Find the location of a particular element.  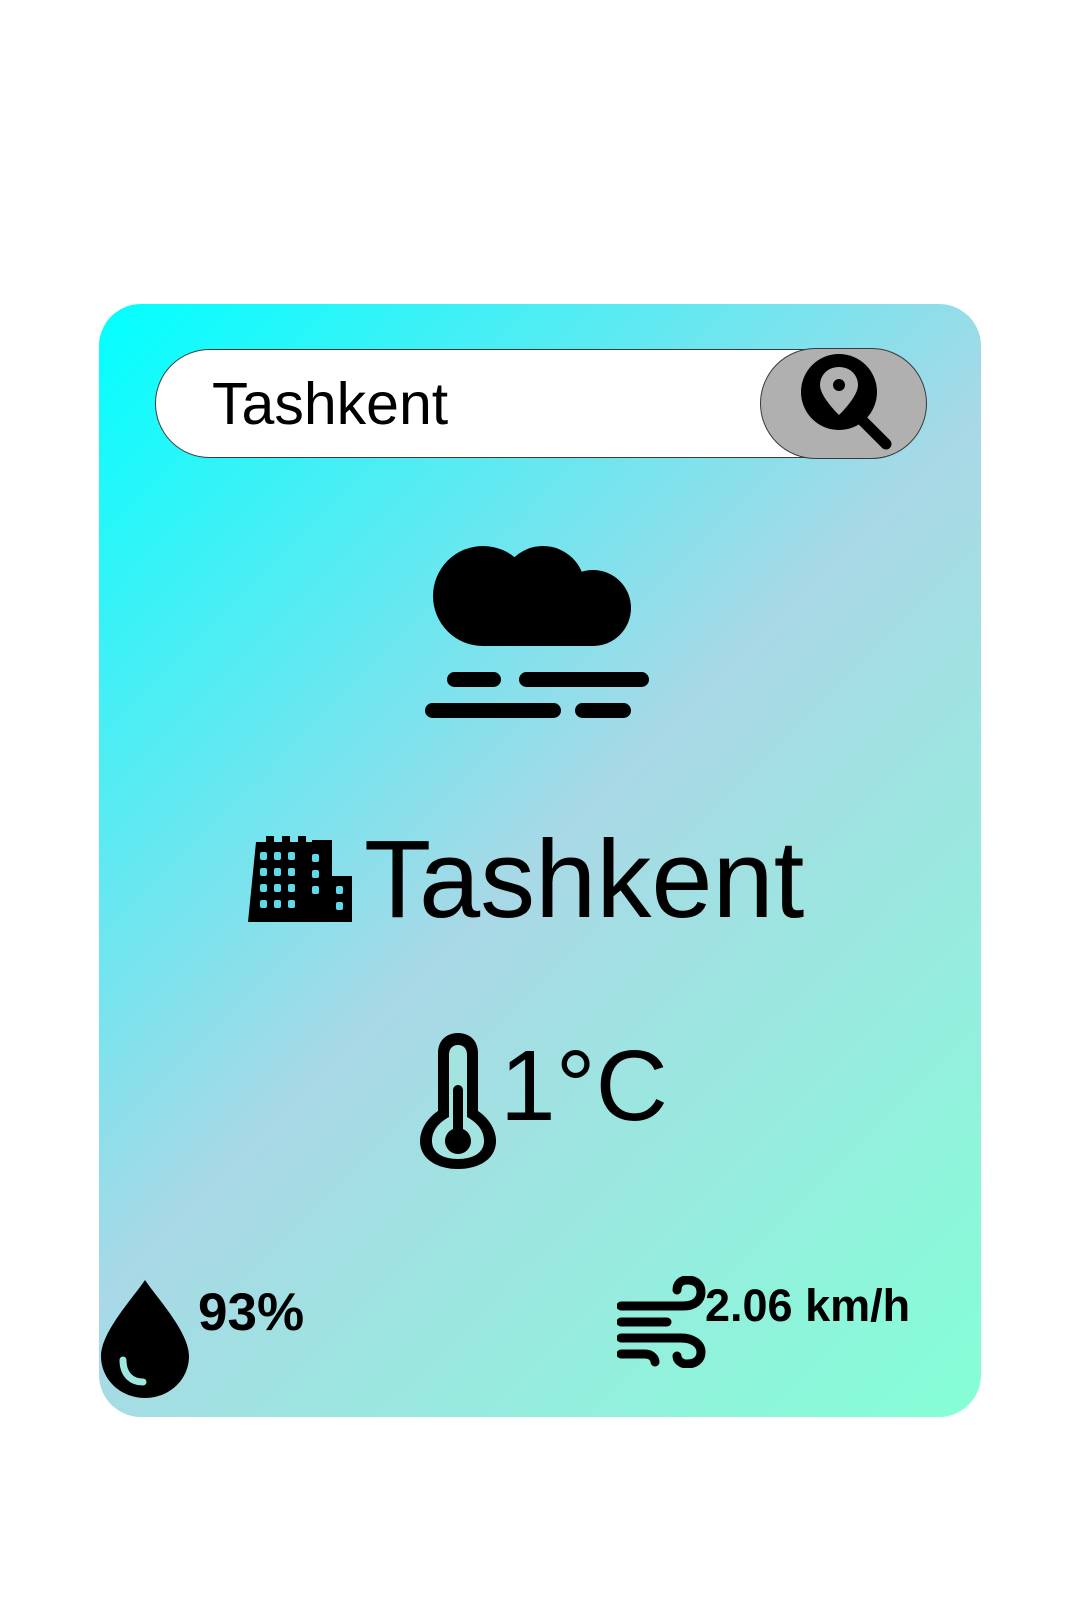

city-name: Tashkent is located at coordinates (584, 879).